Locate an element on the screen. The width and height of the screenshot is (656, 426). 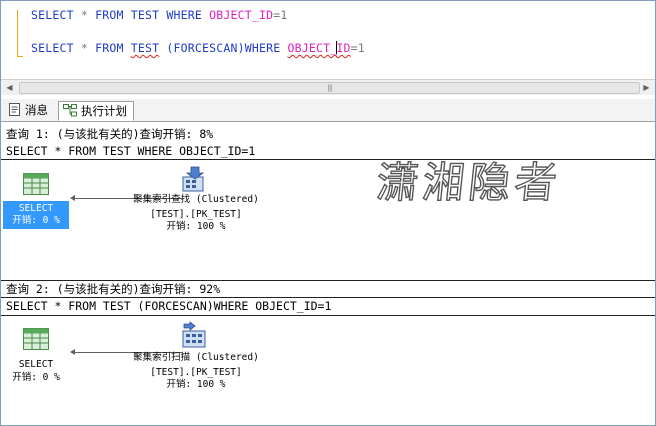
scroll-left-arrow-icon: ◀ is located at coordinates (9, 87).